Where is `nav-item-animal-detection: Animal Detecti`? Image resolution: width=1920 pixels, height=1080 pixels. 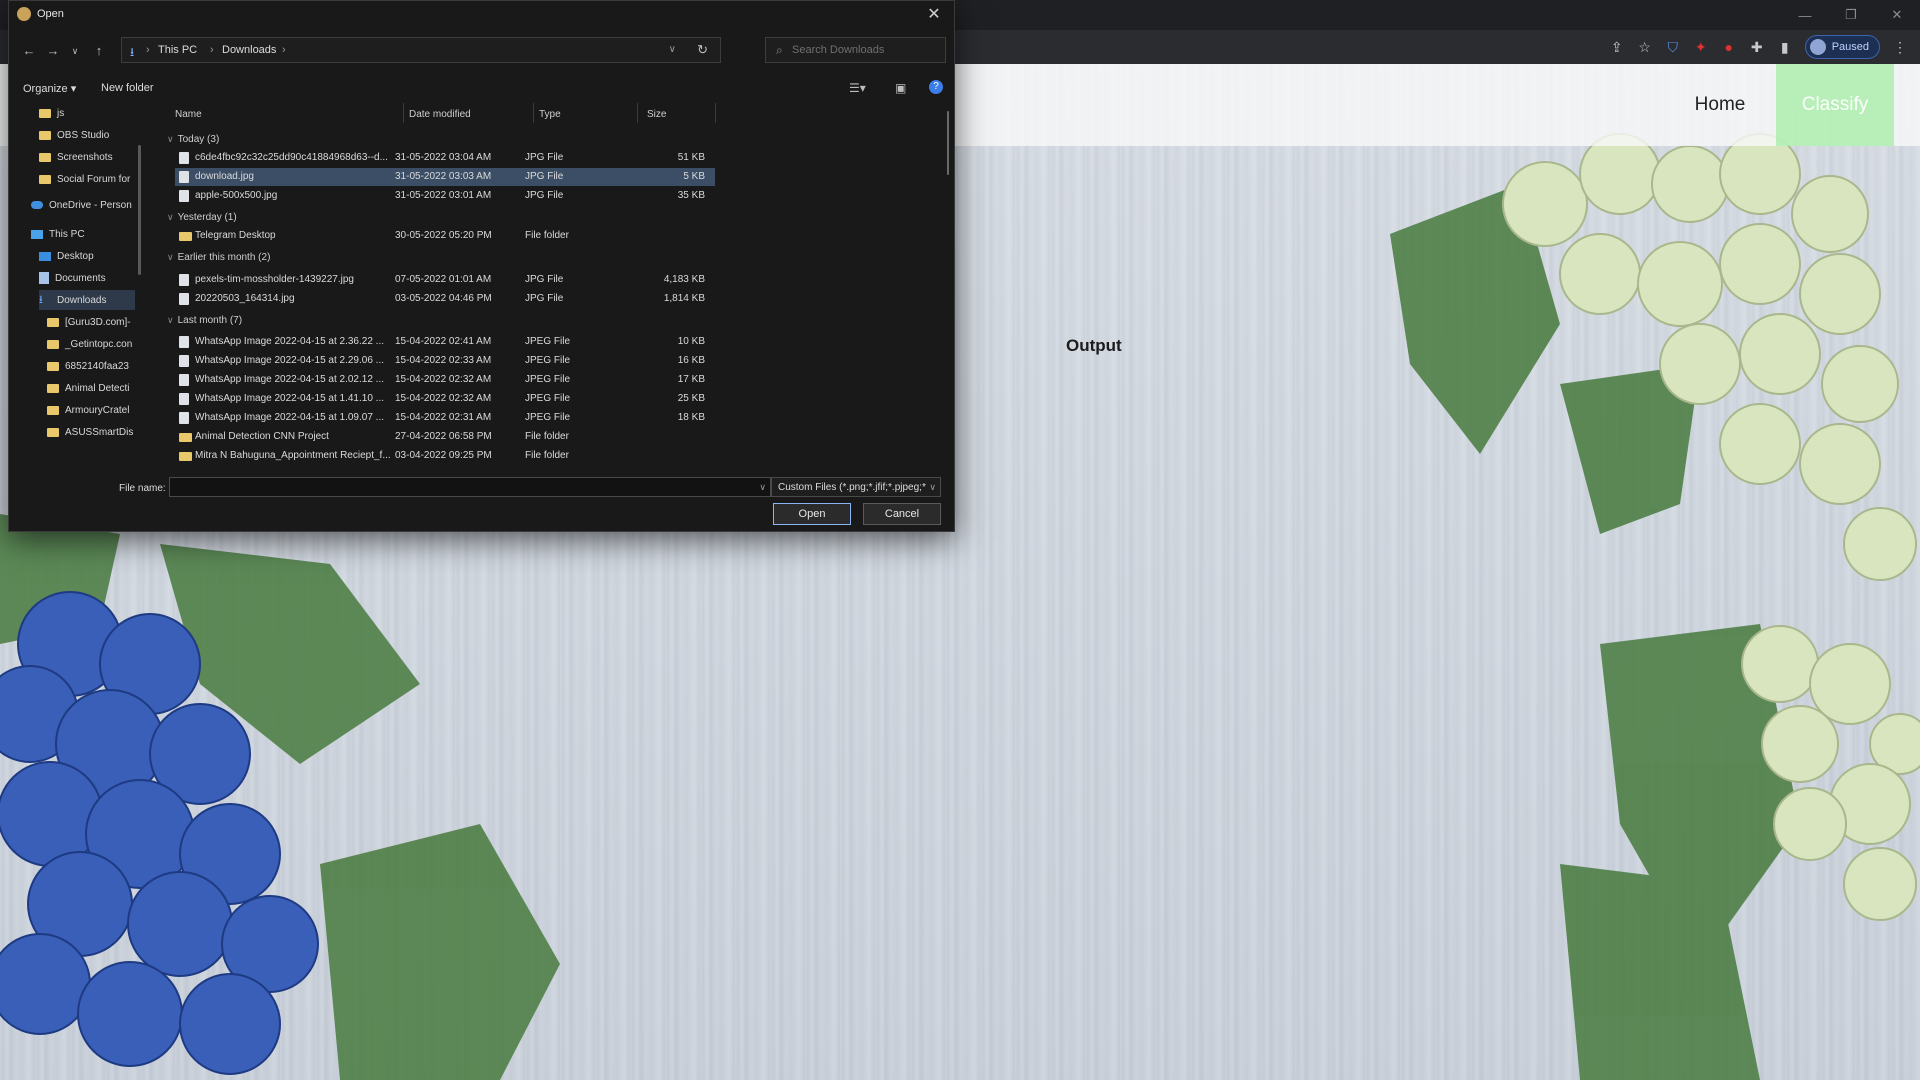
nav-item-animal-detection: Animal Detecti is located at coordinates (88, 388).